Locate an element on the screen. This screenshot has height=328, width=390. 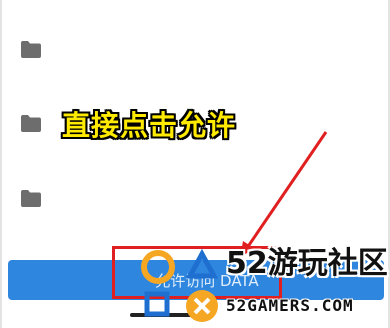
watermark-title: 52游玩社区 is located at coordinates (307, 263).